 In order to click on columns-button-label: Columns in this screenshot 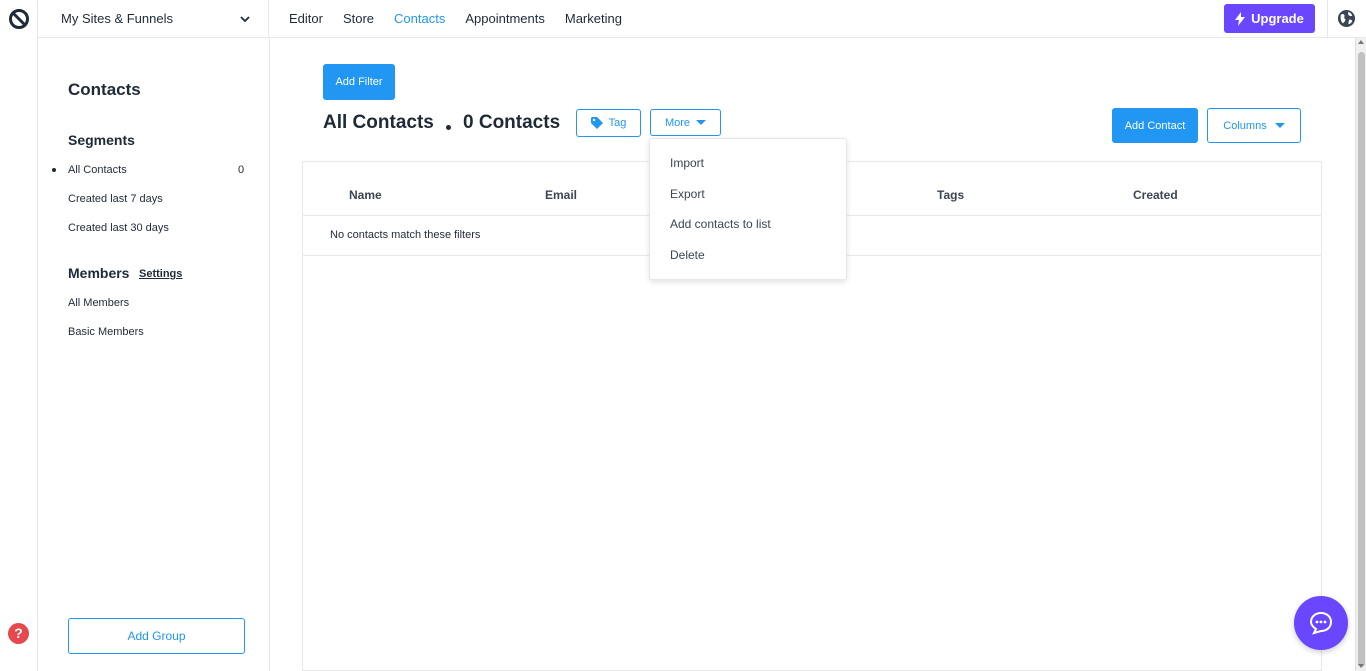, I will do `click(1245, 125)`.